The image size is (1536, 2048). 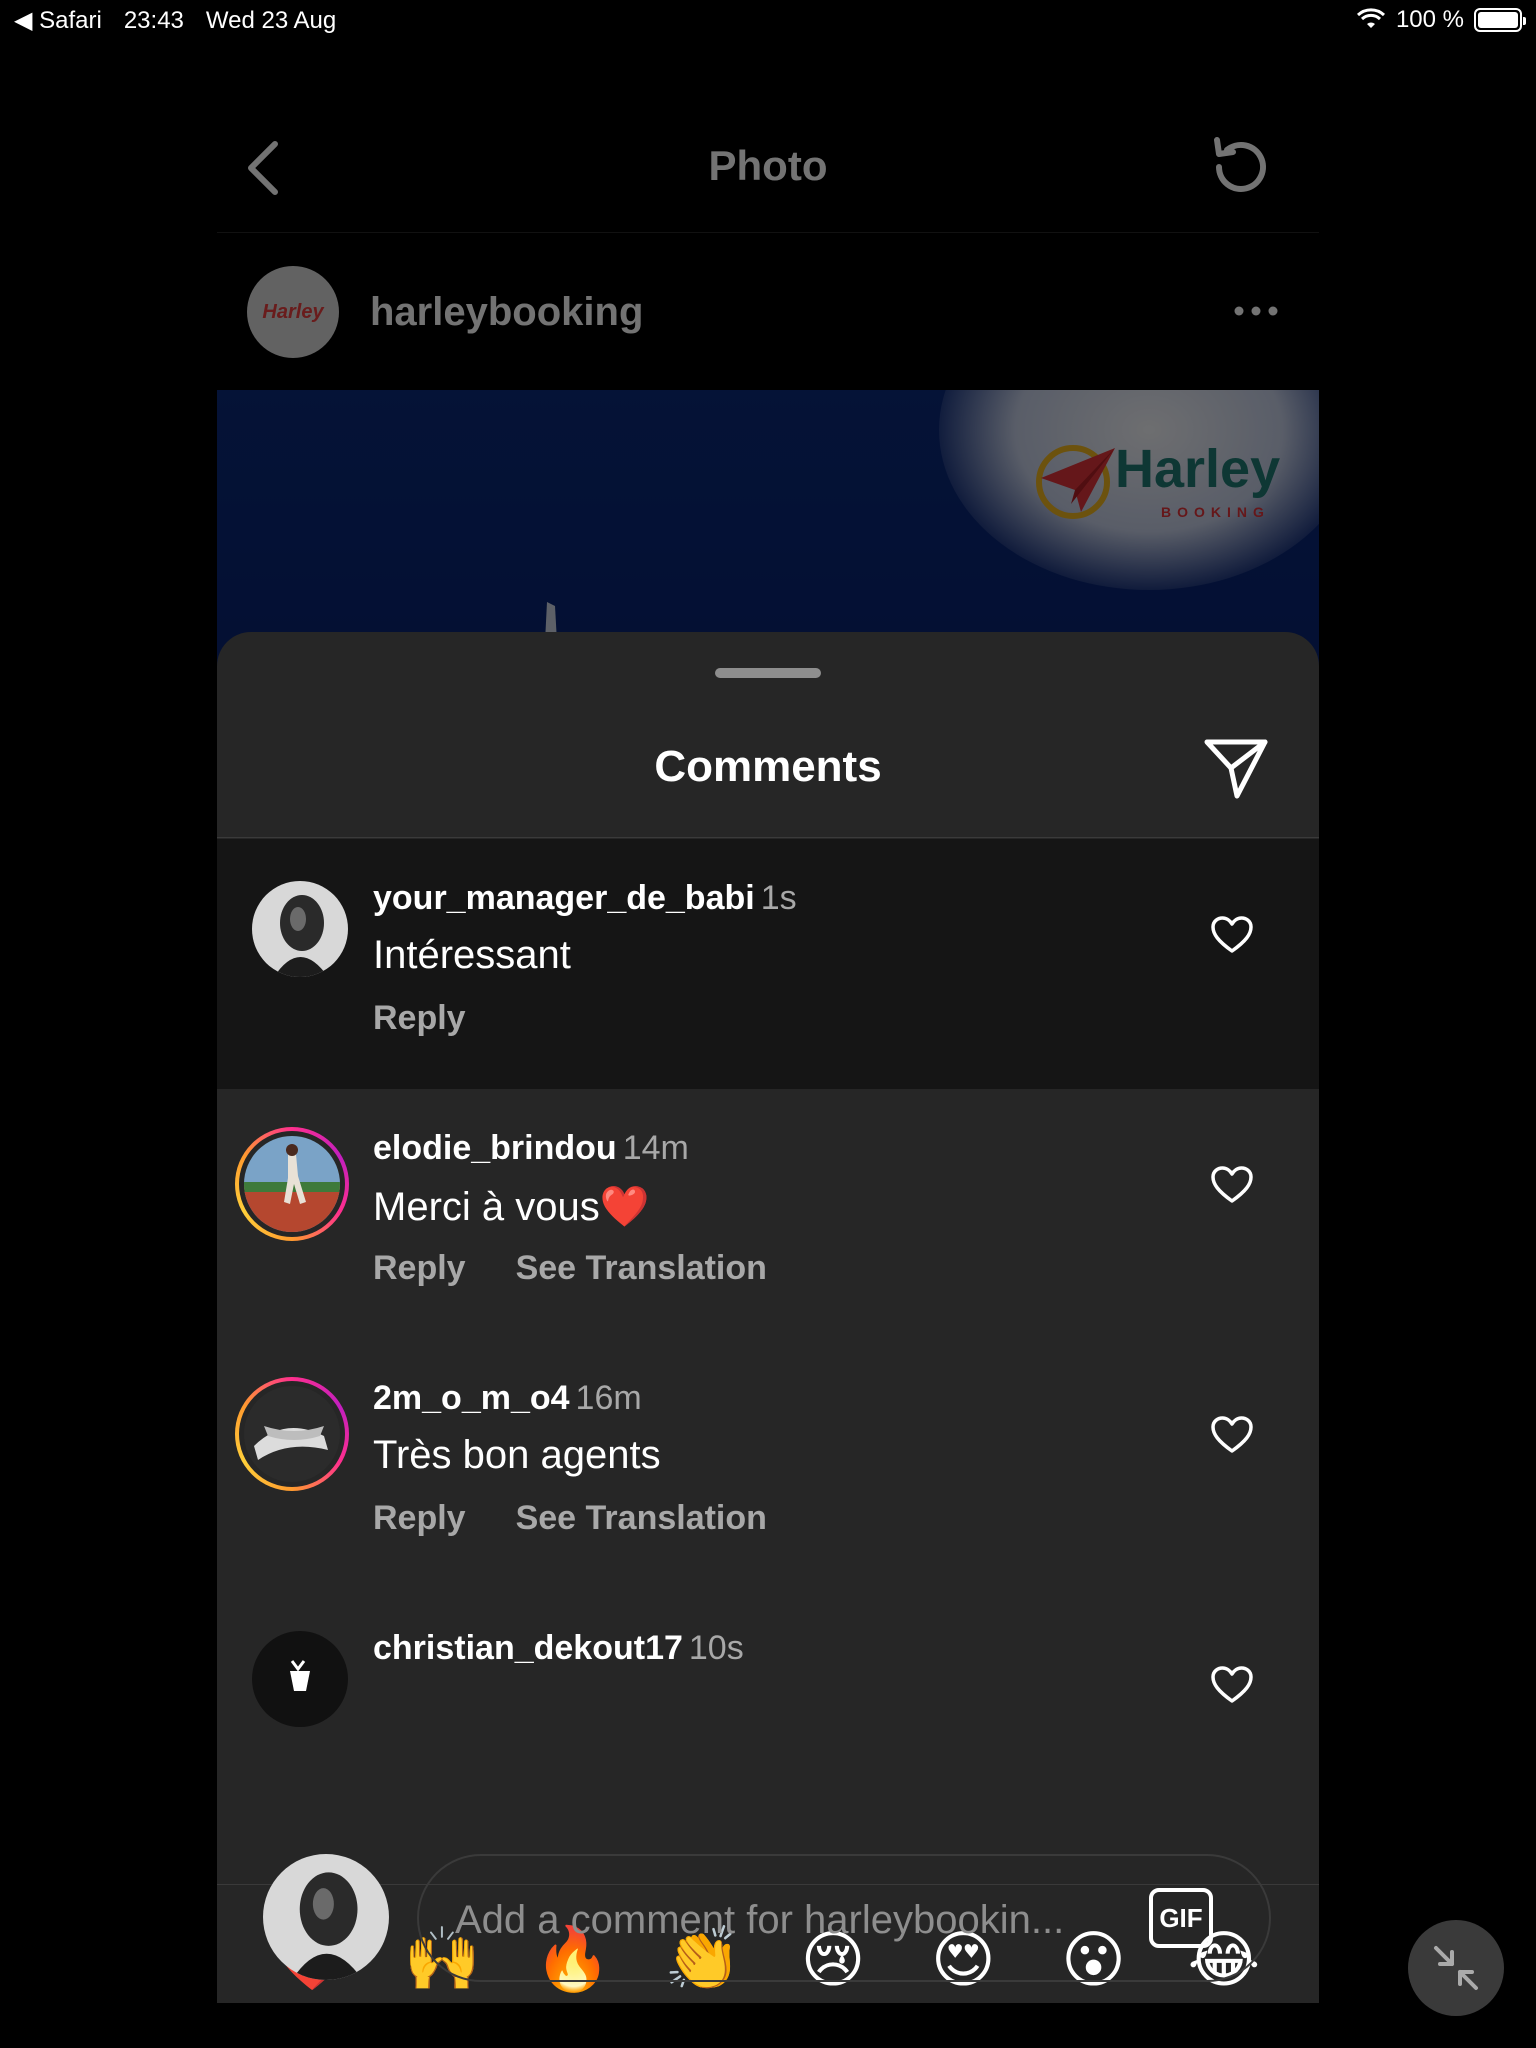 I want to click on comment-username: your_manager_de_babi, so click(x=564, y=898).